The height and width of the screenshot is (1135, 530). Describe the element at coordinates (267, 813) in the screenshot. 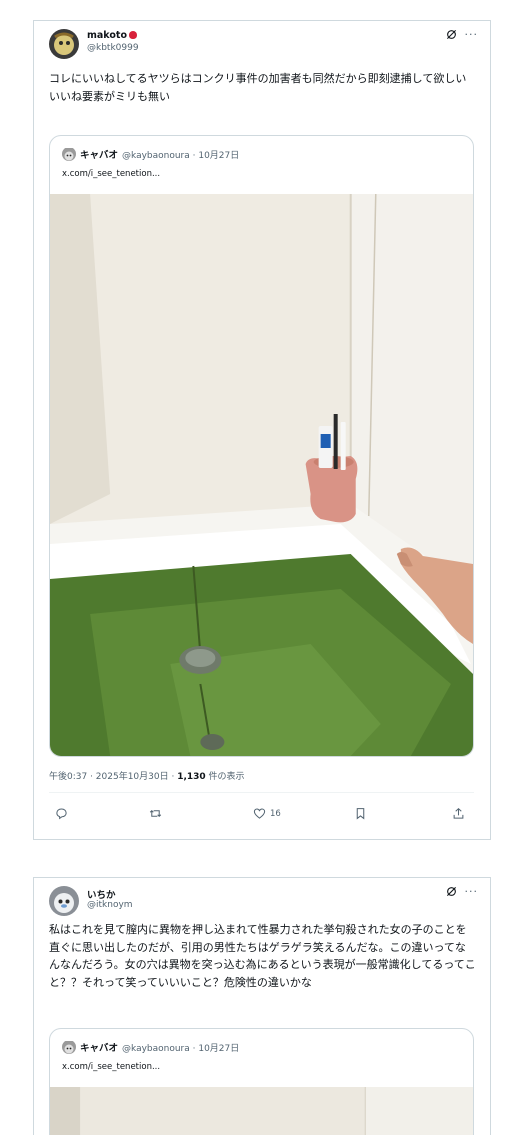

I see `like-button: 16` at that location.